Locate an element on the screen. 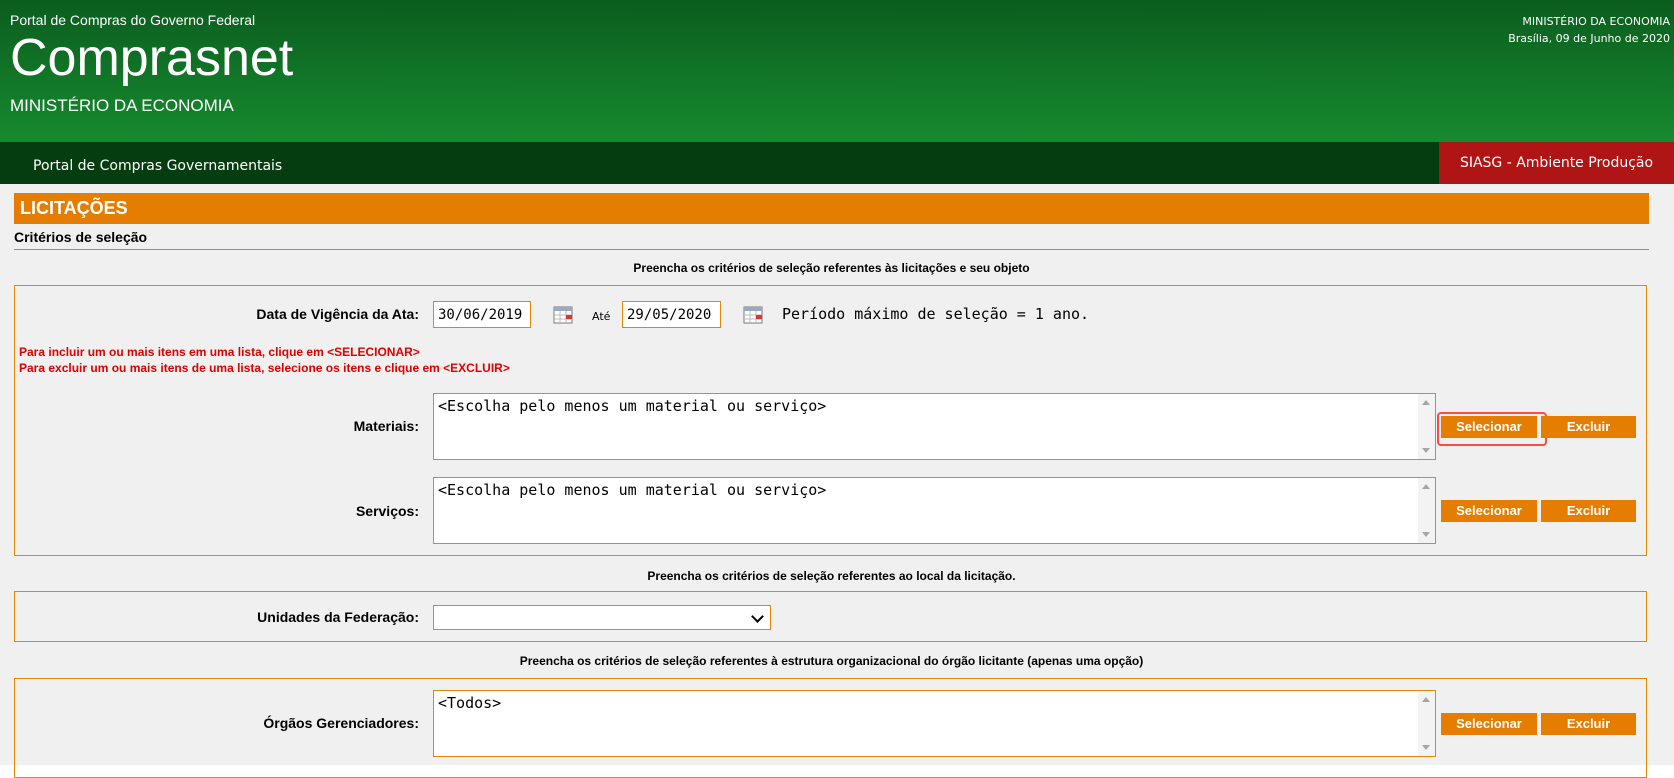 Image resolution: width=1674 pixels, height=778 pixels. orgaos-select-button: Selecionar is located at coordinates (1489, 724).